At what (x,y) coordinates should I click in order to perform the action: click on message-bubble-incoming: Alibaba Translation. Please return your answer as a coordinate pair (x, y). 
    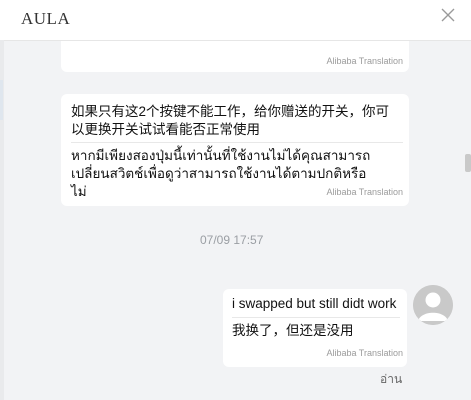
    Looking at the image, I should click on (235, 56).